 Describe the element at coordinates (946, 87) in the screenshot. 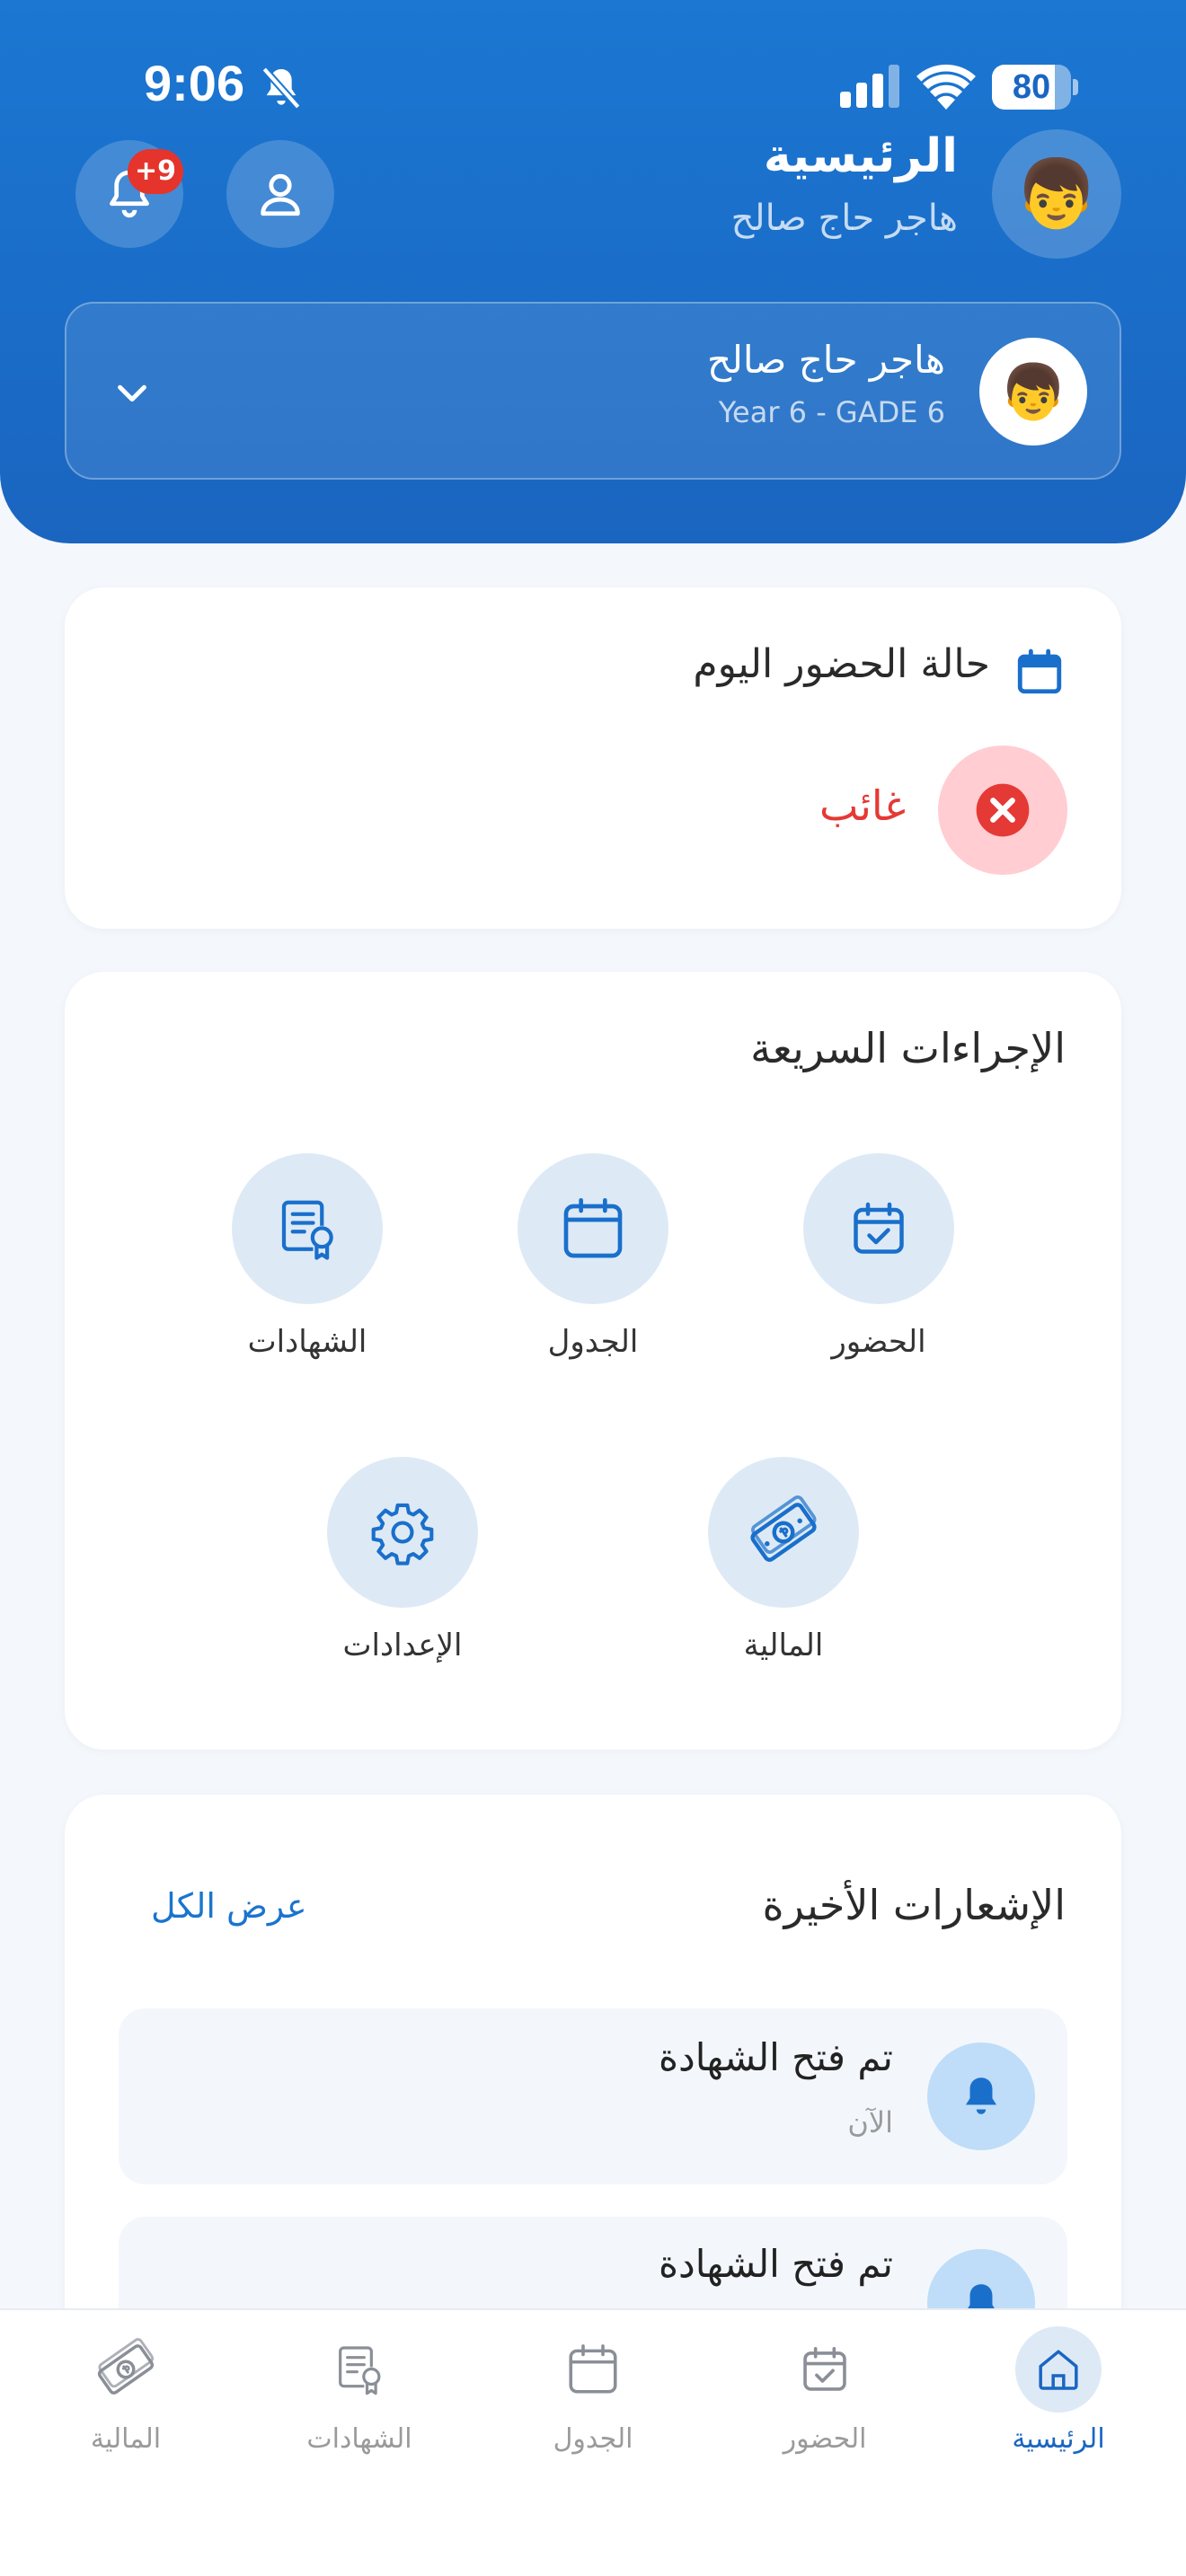

I see `wifi-icon` at that location.